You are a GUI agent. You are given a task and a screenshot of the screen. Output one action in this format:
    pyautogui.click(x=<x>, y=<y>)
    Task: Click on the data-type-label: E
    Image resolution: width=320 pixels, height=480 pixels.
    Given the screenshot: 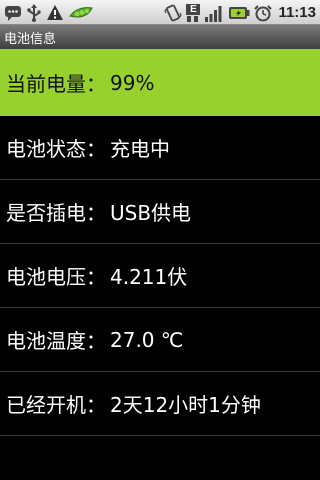 What is the action you would take?
    pyautogui.click(x=193, y=9)
    